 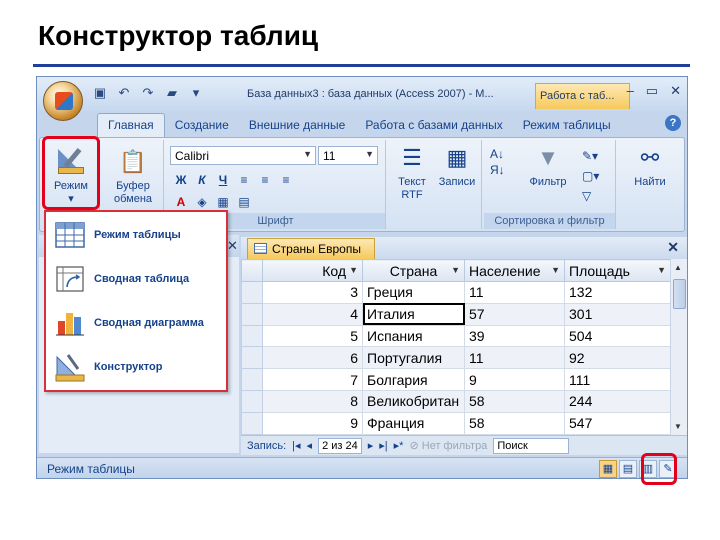 What do you see at coordinates (312, 336) in the screenshot?
I see `cell-code: 5` at bounding box center [312, 336].